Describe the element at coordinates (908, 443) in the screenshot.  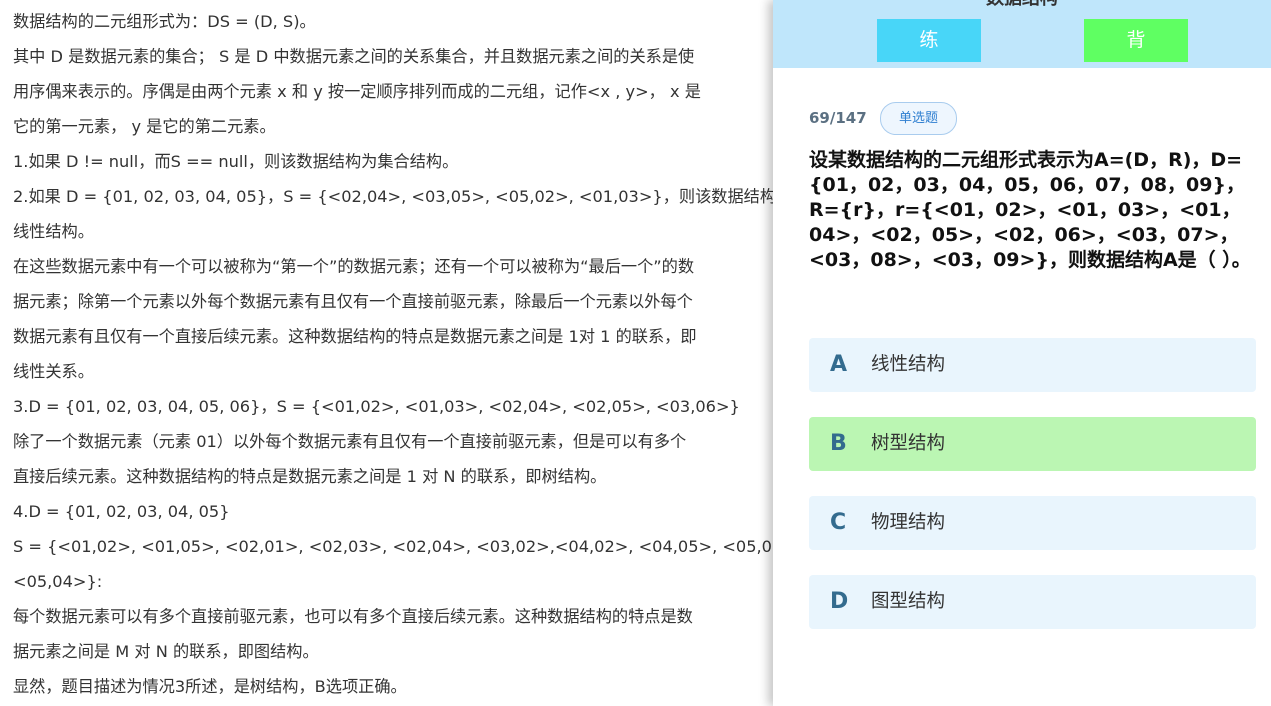
I see `option-text: 树型结构` at that location.